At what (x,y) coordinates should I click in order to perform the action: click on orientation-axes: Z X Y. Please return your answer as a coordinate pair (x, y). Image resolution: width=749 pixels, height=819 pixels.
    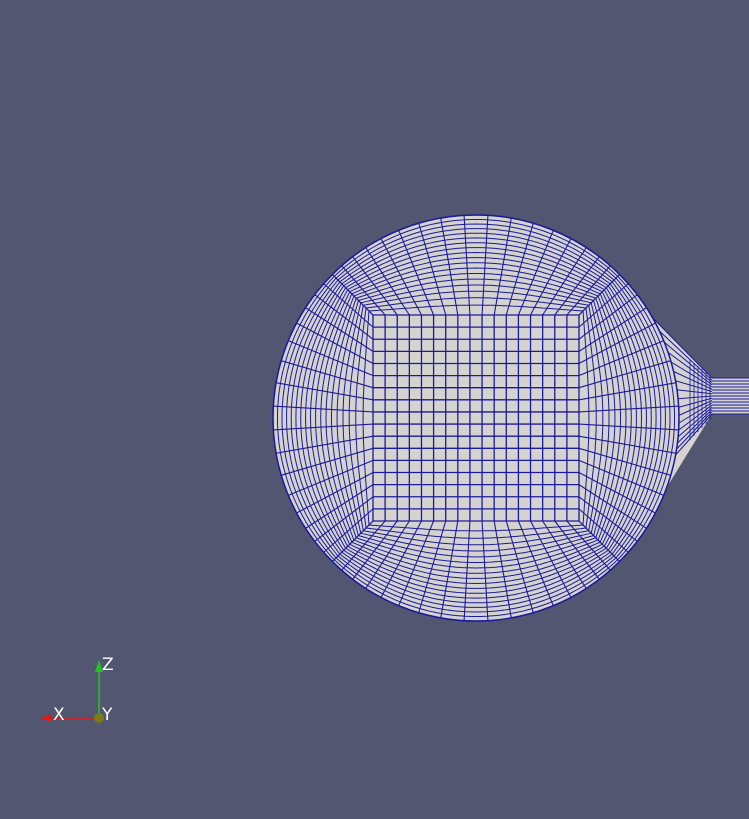
    Looking at the image, I should click on (77, 690).